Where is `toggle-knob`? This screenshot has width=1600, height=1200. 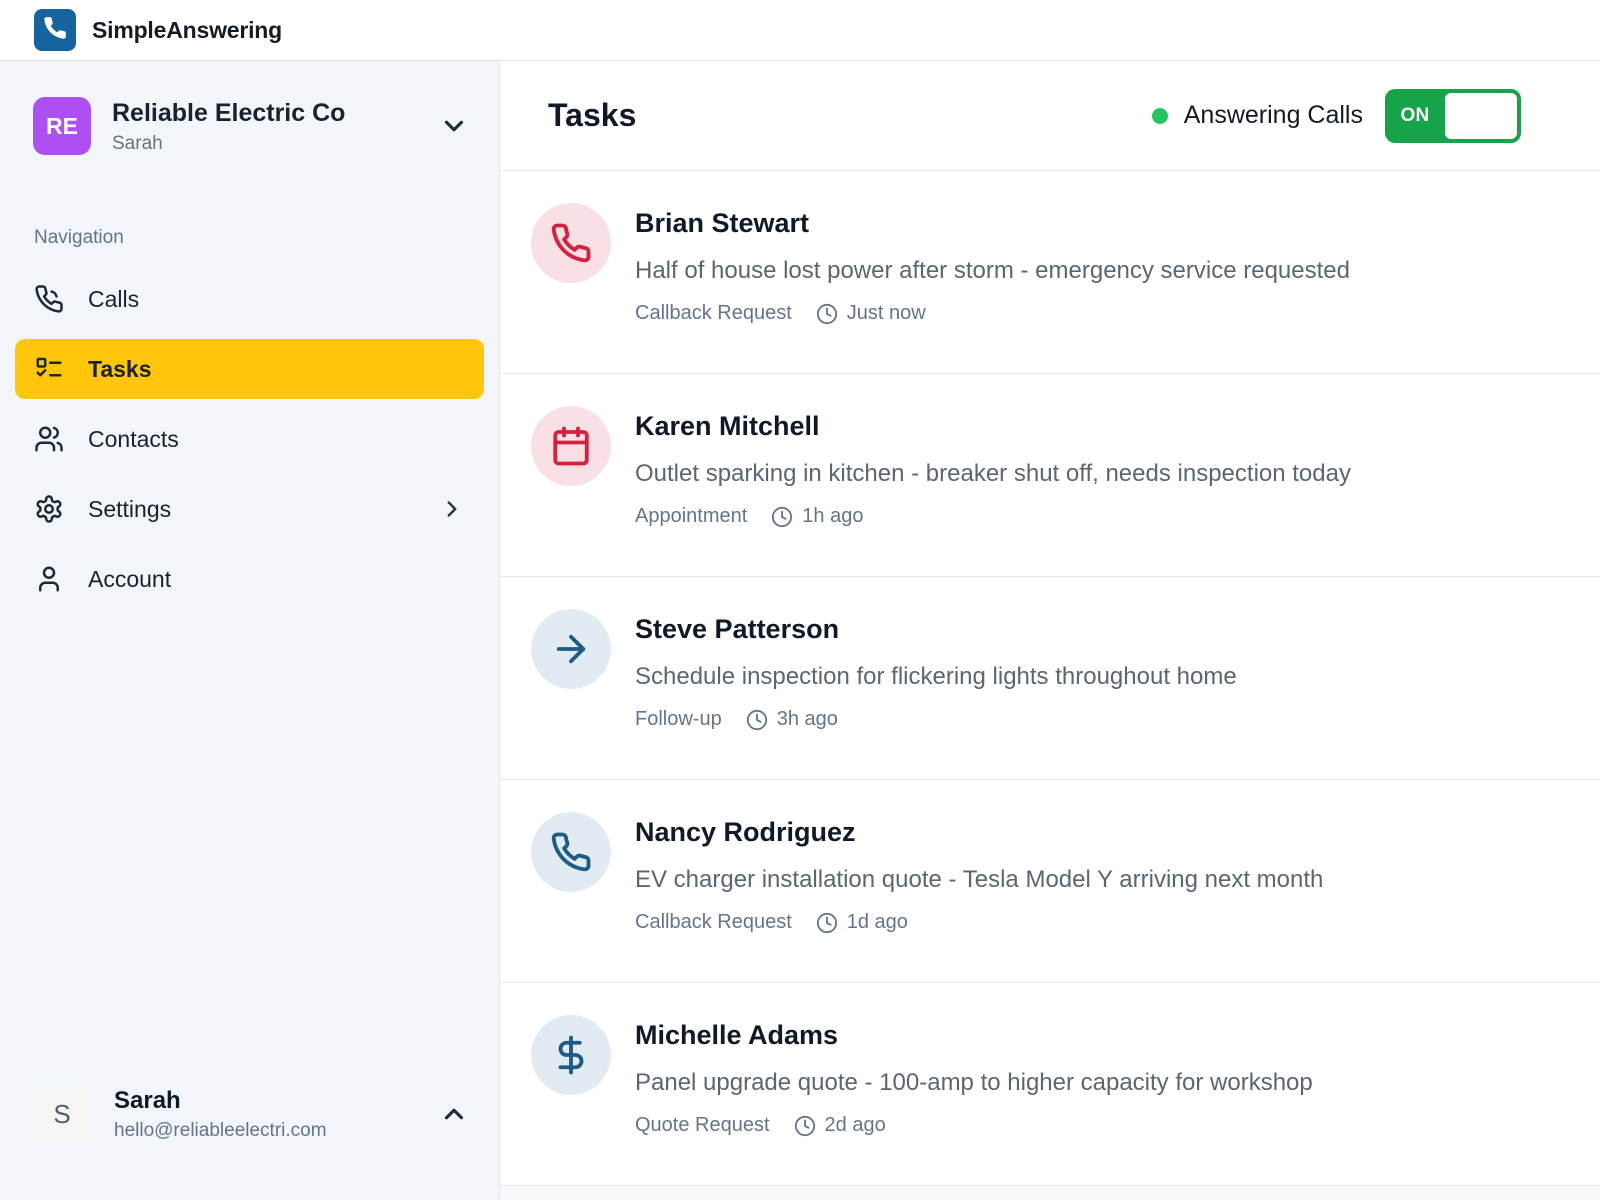
toggle-knob is located at coordinates (1481, 115).